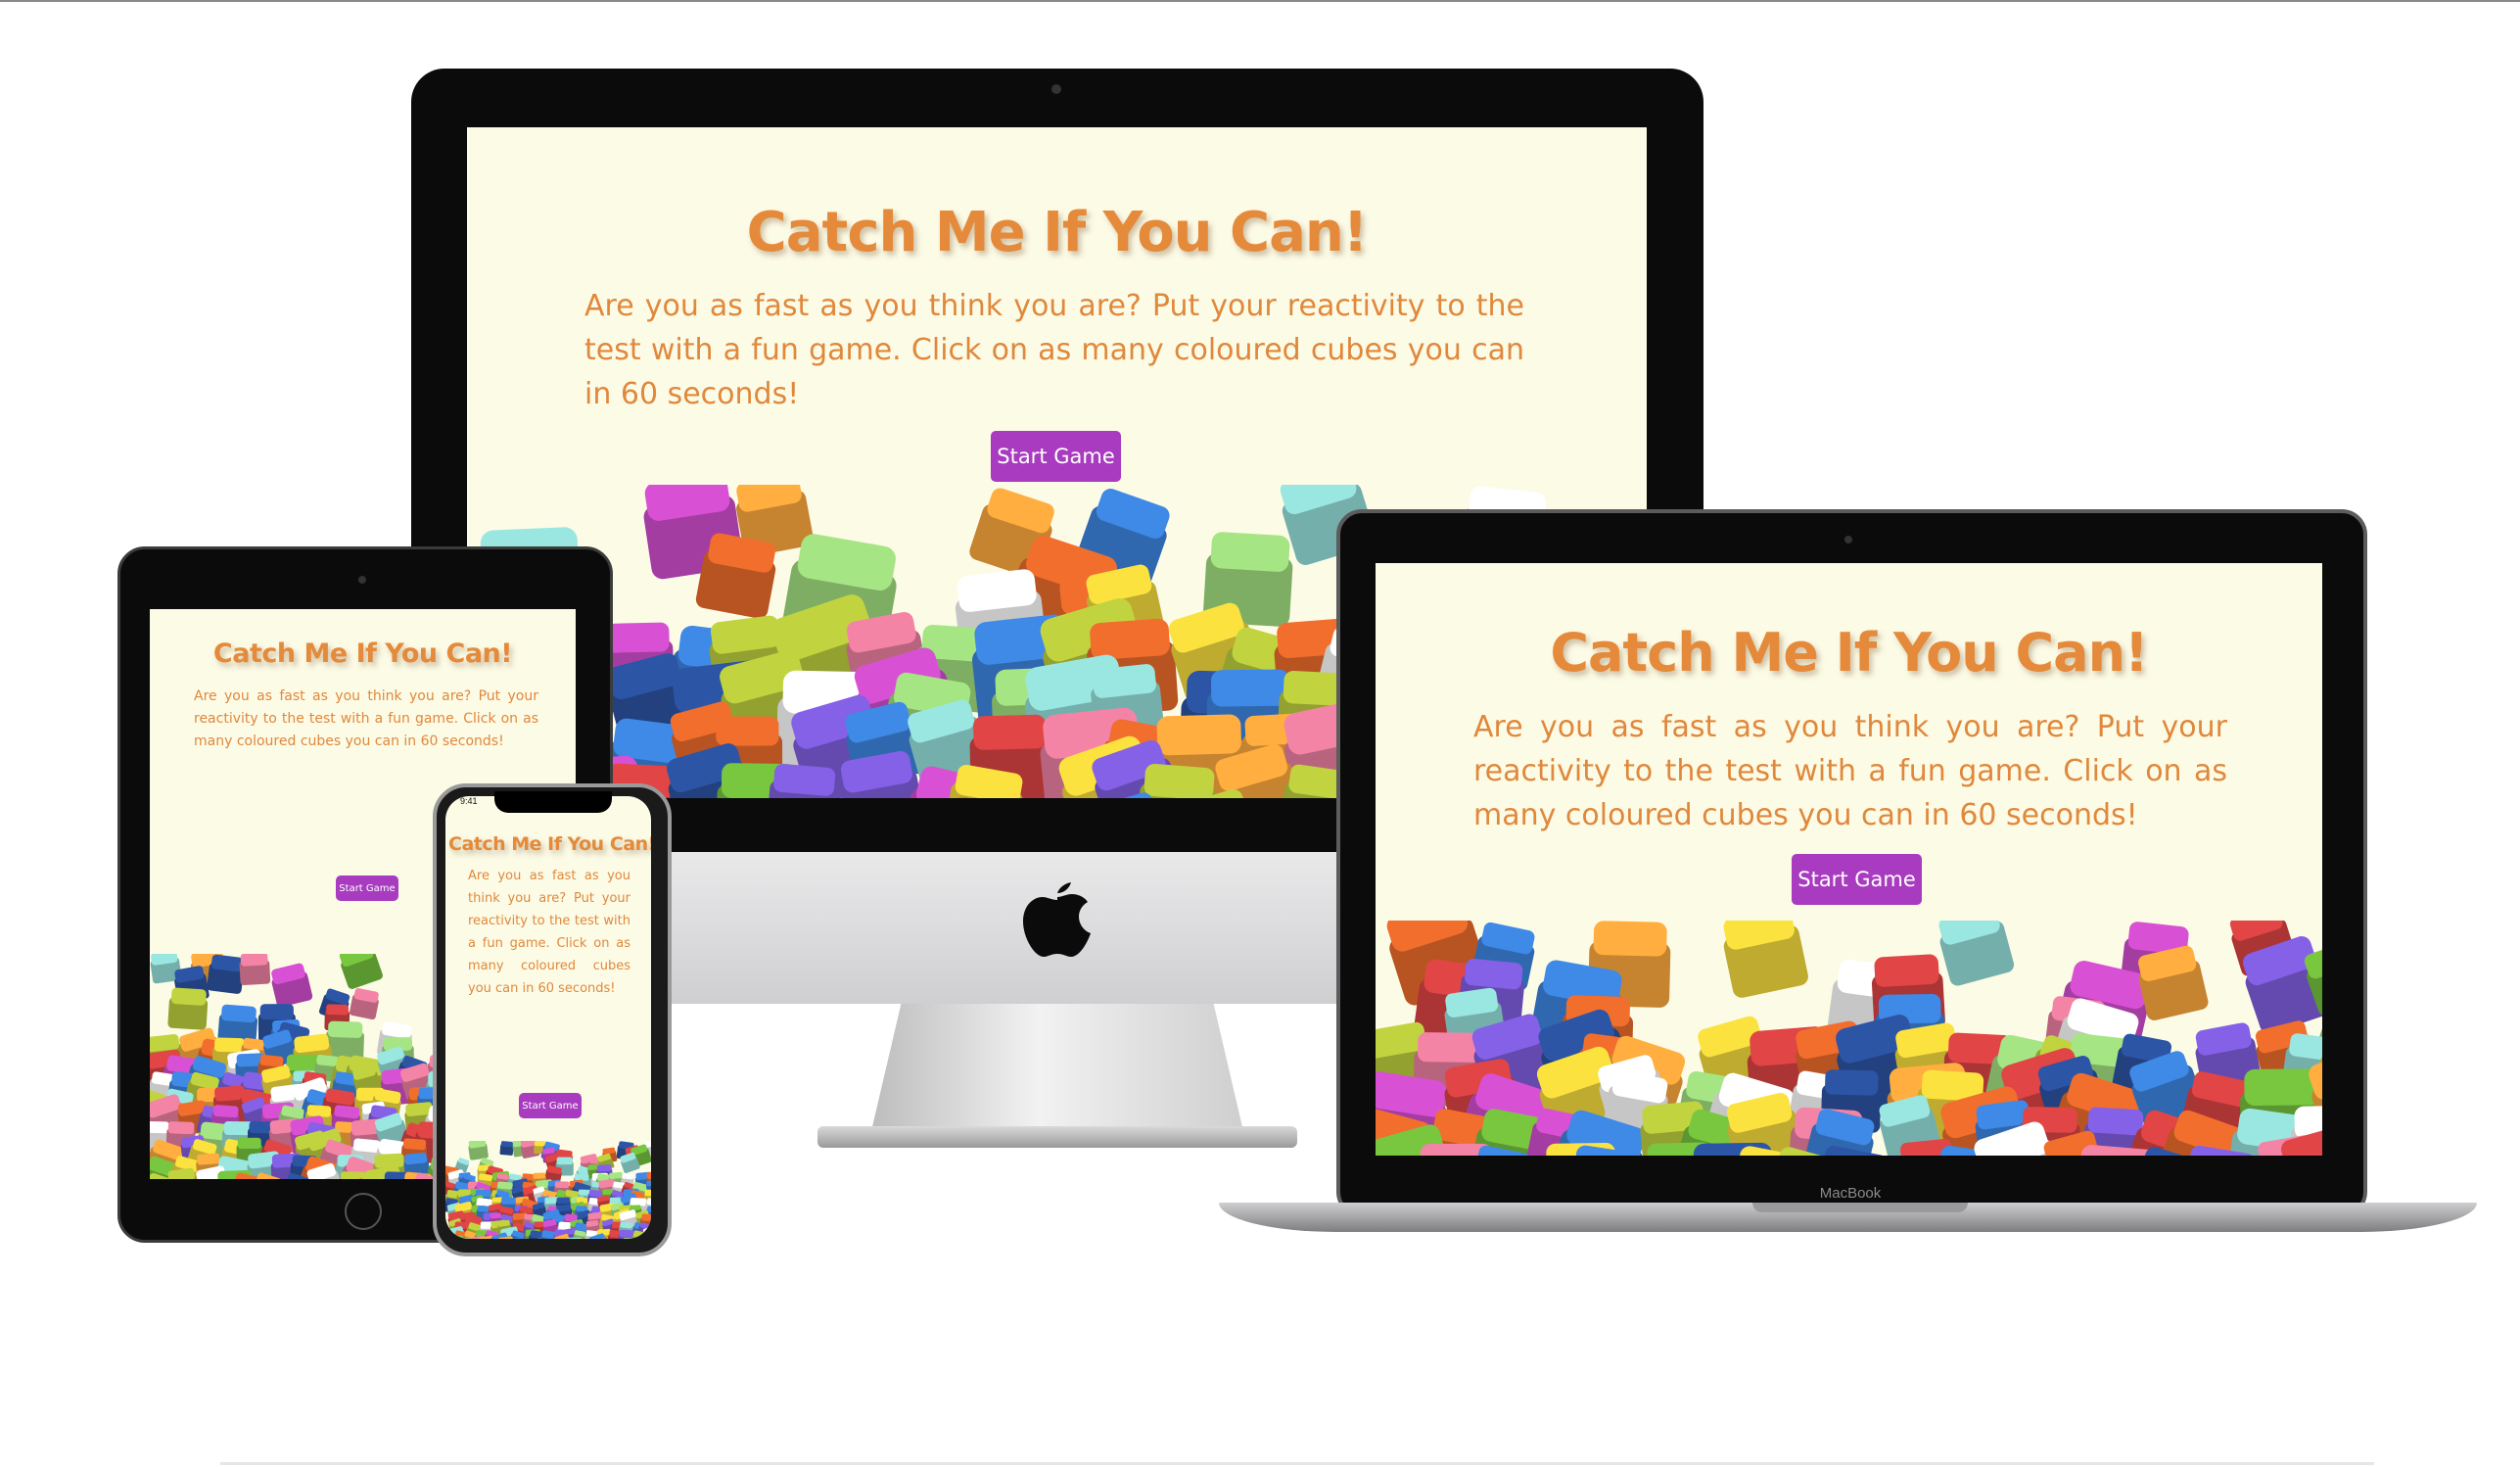 The width and height of the screenshot is (2520, 1467). I want to click on top-divider, so click(1260, 1).